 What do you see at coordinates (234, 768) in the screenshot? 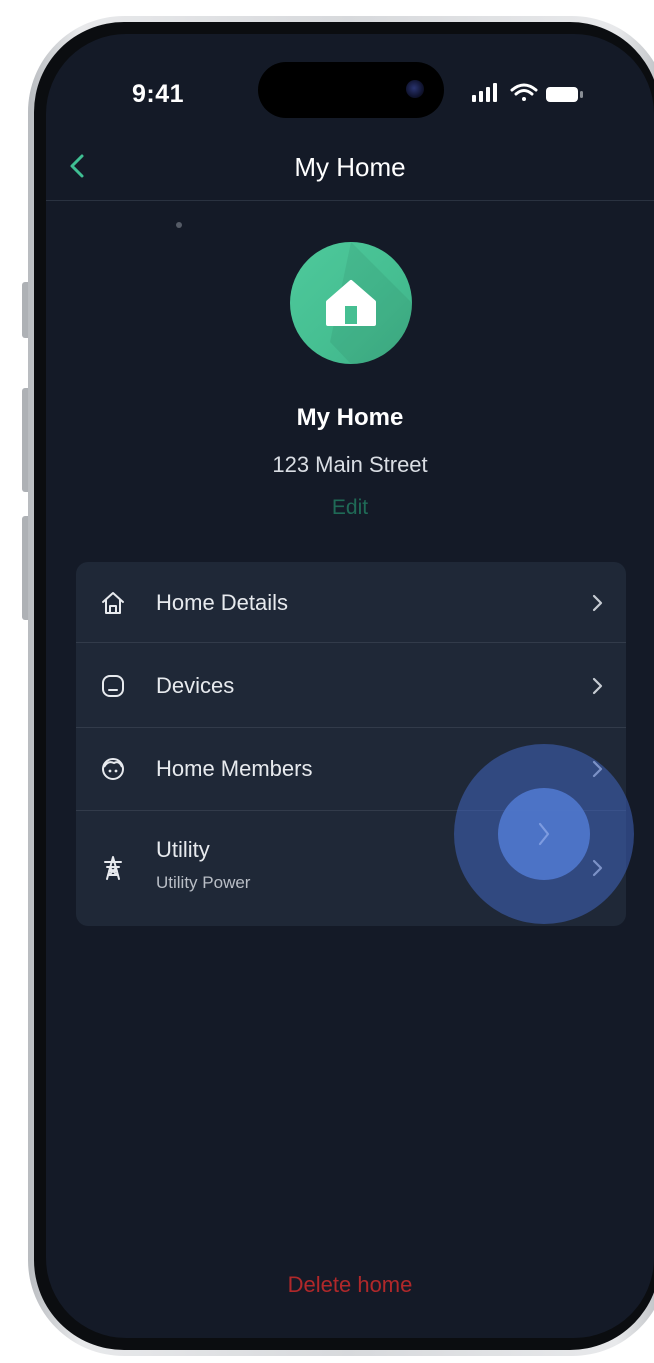
I see `menu-item-label: Home Members` at bounding box center [234, 768].